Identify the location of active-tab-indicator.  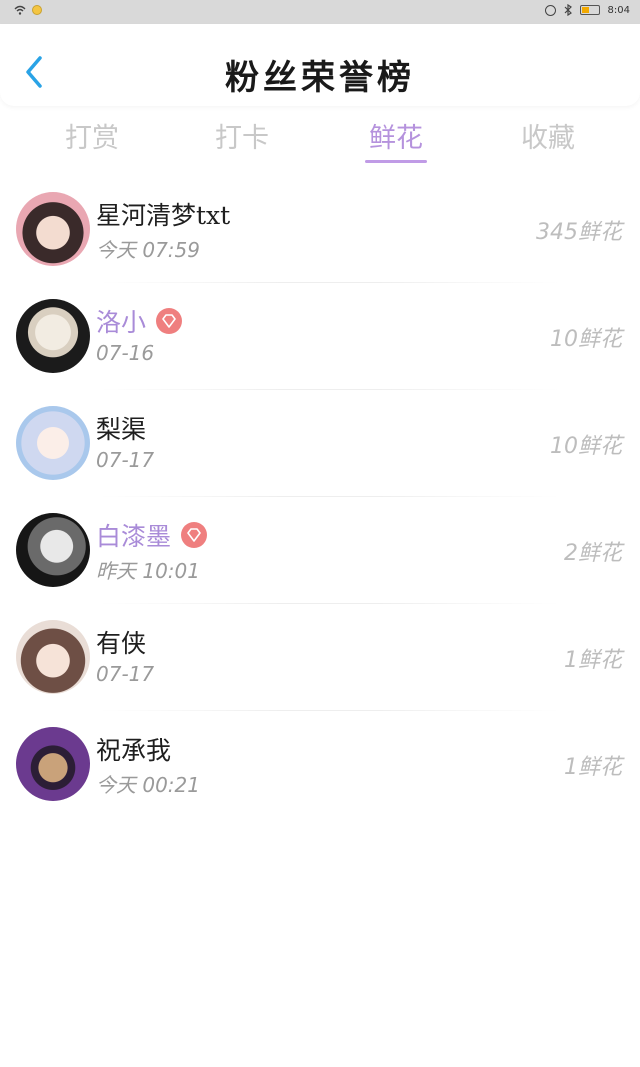
(396, 161).